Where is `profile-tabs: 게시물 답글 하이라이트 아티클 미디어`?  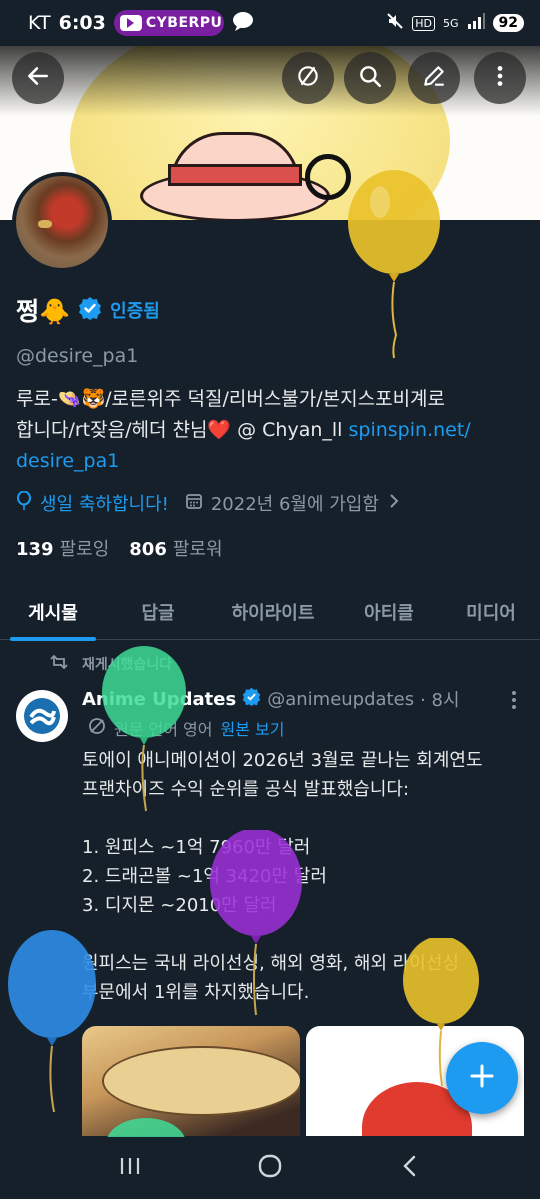 profile-tabs: 게시물 답글 하이라이트 아티클 미디어 is located at coordinates (270, 612).